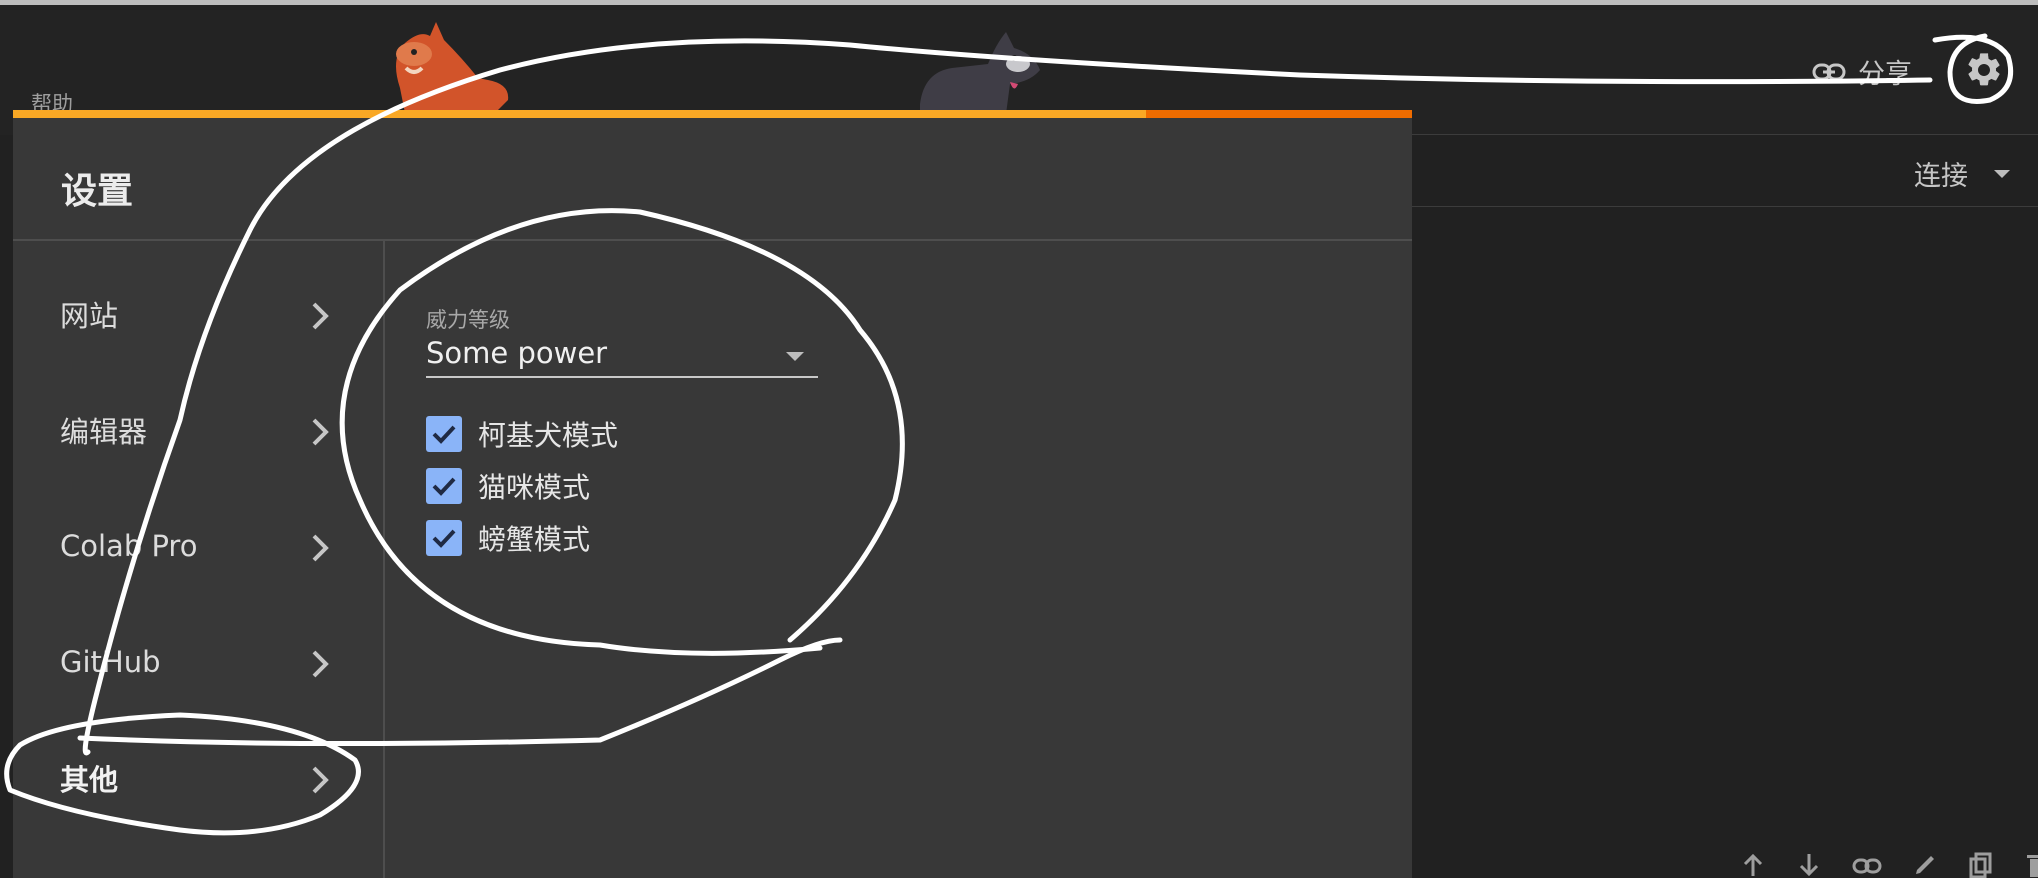 The height and width of the screenshot is (878, 2038). I want to click on nav-item-editor: 编辑器, so click(198, 430).